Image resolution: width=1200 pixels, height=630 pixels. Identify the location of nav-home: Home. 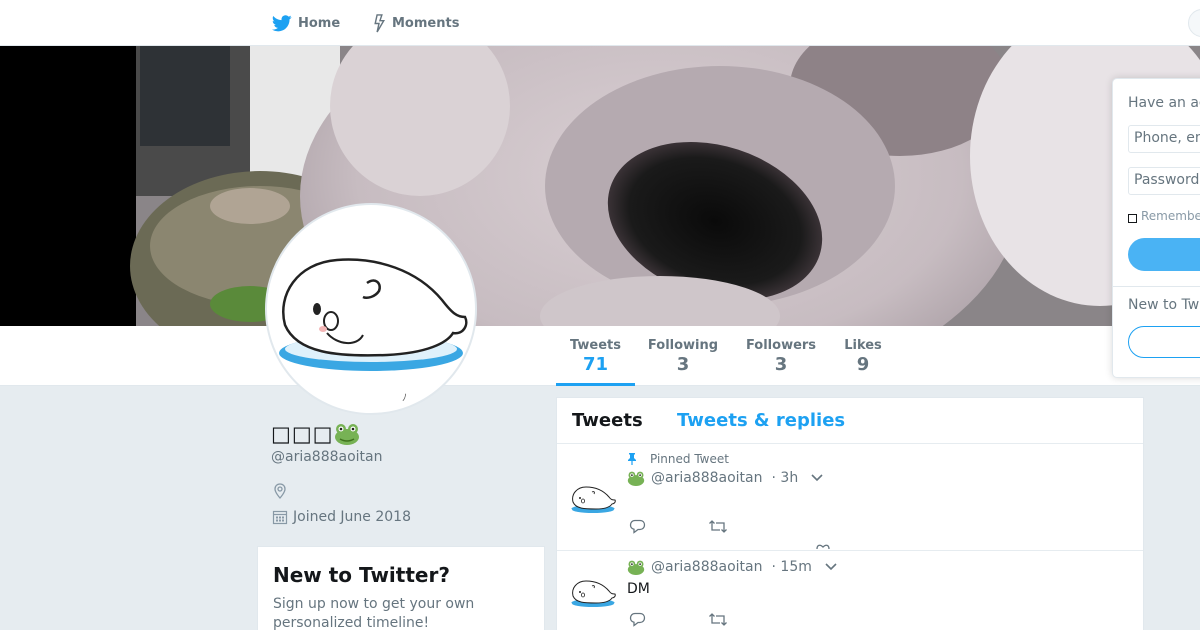
(306, 23).